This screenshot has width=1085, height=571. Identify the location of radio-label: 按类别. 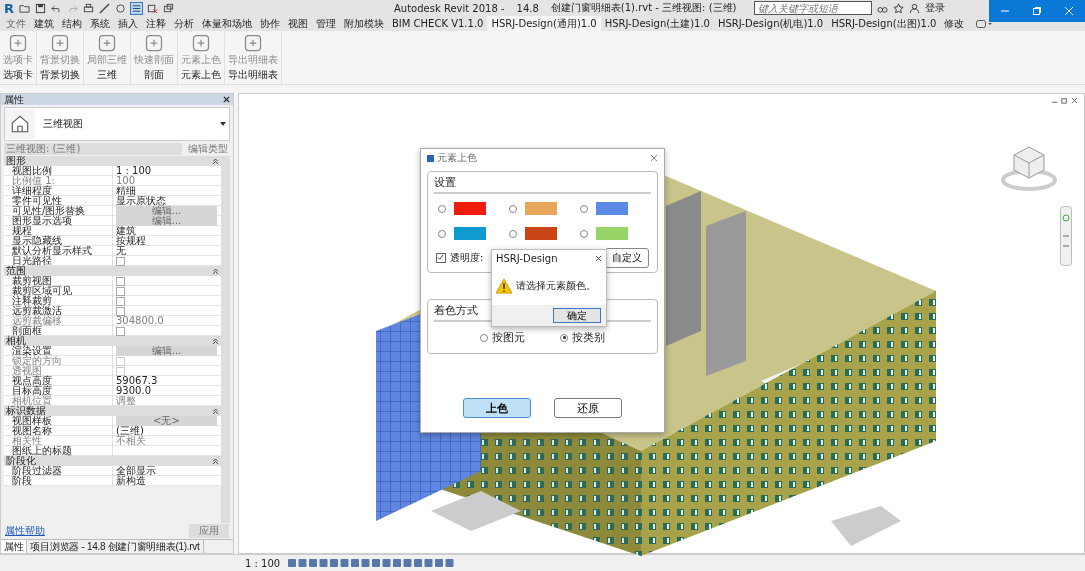
(588, 337).